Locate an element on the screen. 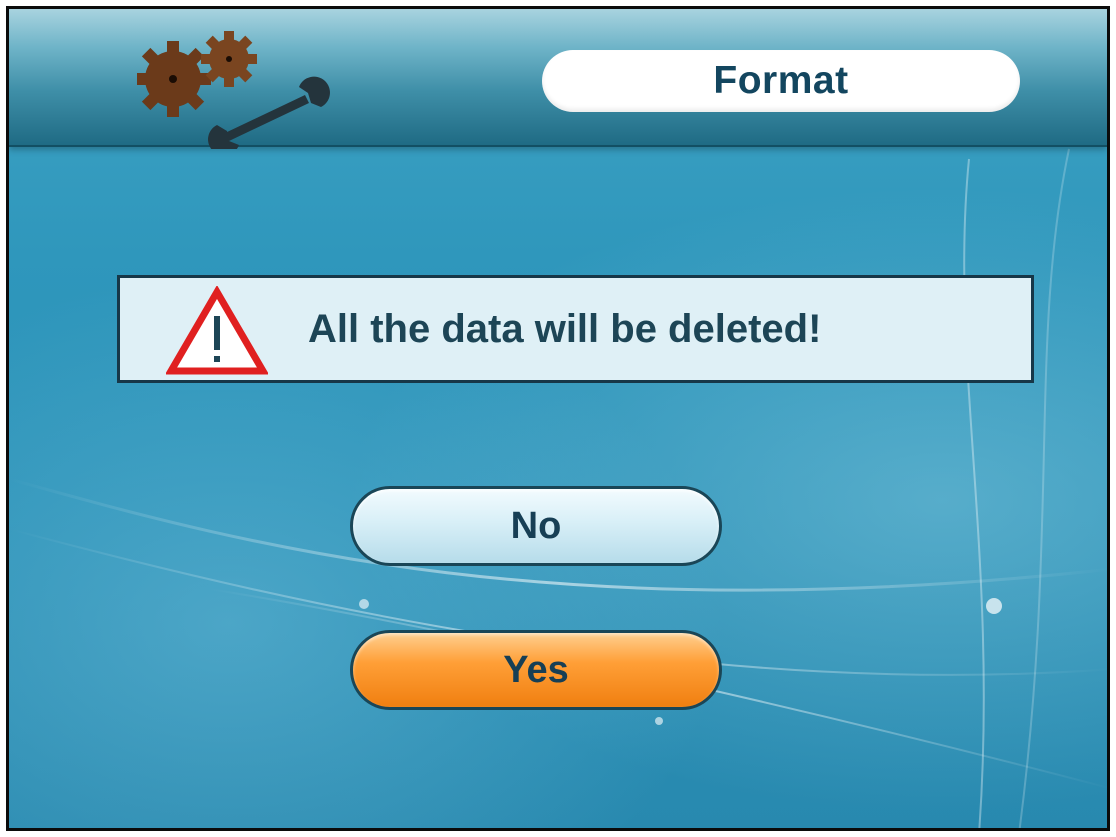  warning-message: All the data will be deleted! is located at coordinates (565, 328).